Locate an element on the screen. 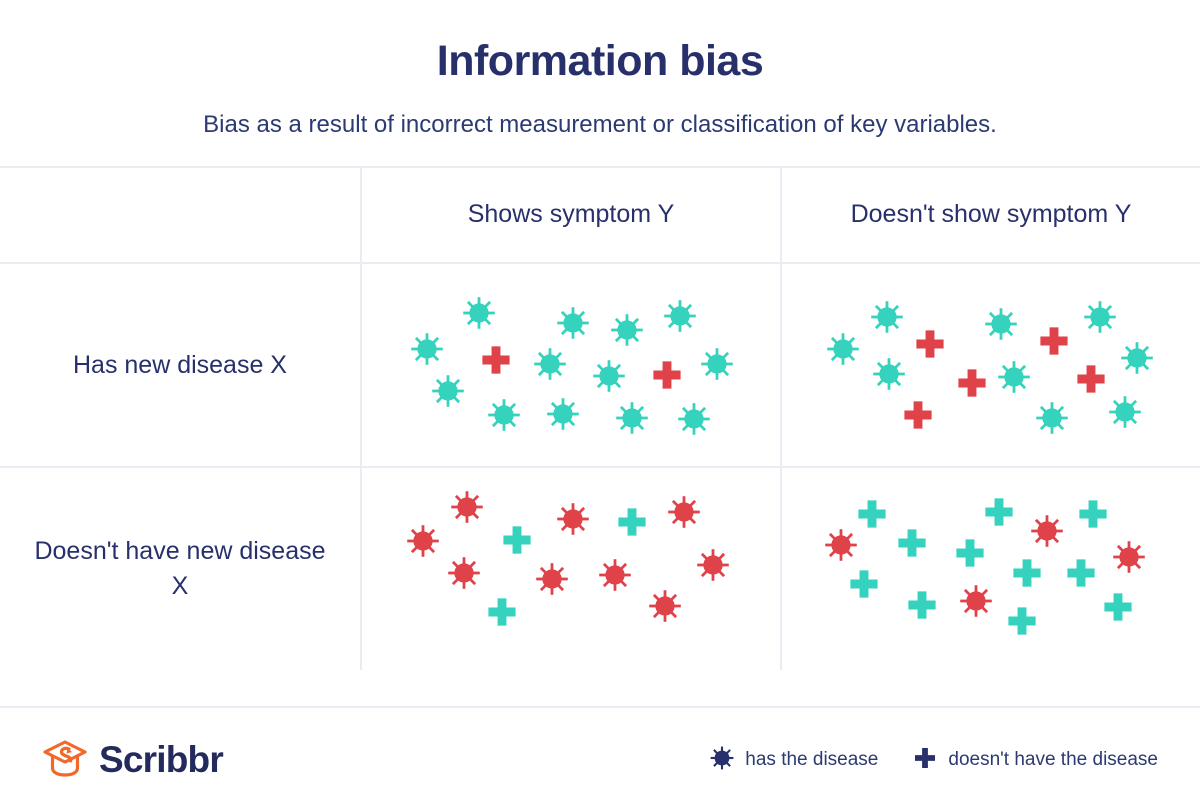 This screenshot has width=1200, height=812. legend: has the disease doesn't have the disease is located at coordinates (933, 760).